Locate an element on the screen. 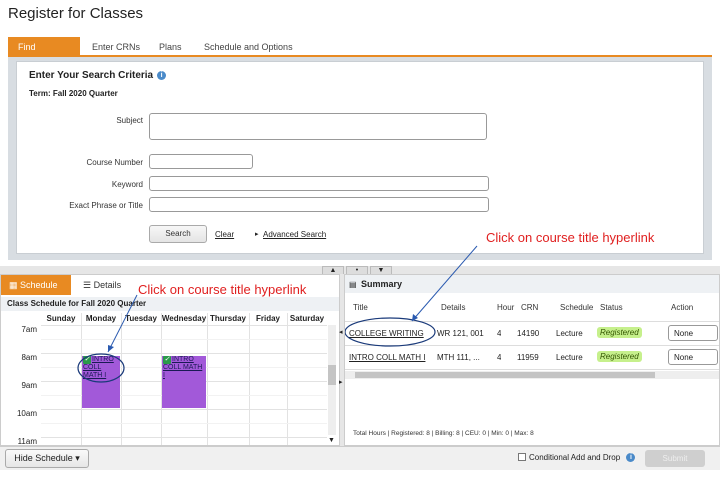 The width and height of the screenshot is (720, 478). annotation-summary: Click on course title hyperlink is located at coordinates (570, 237).